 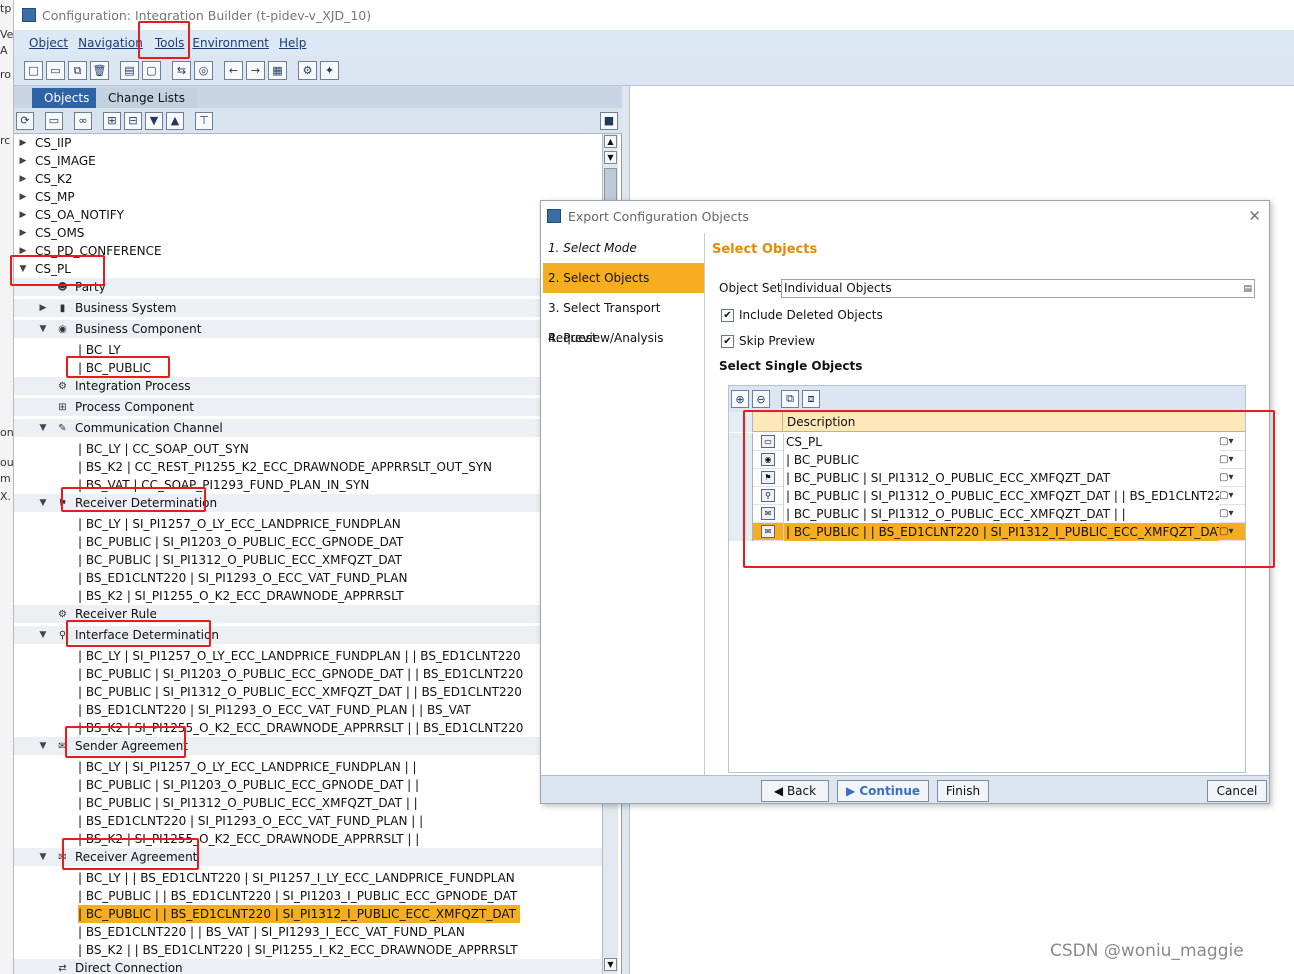 What do you see at coordinates (795, 791) in the screenshot?
I see `back-button: ◀ Back` at bounding box center [795, 791].